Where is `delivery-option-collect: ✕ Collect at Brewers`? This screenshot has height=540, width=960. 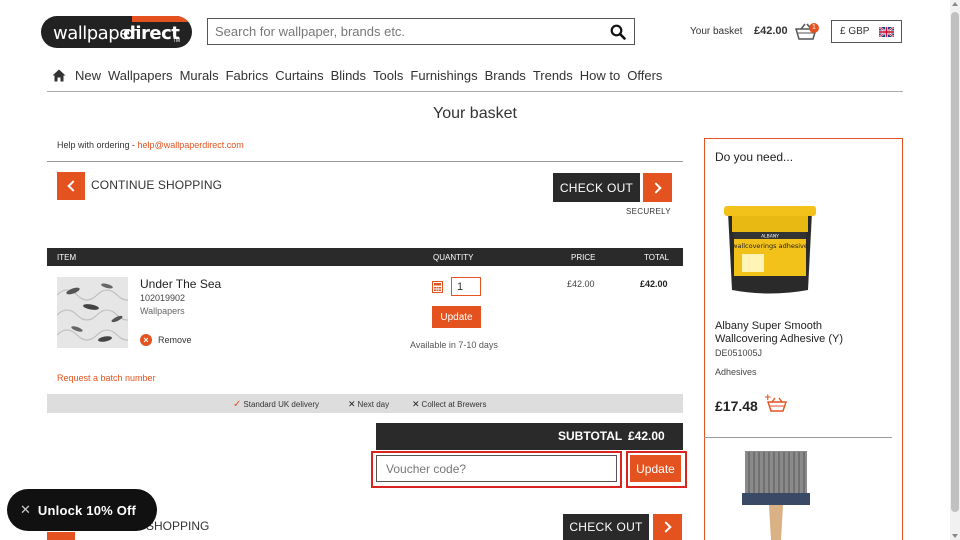
delivery-option-collect: ✕ Collect at Brewers is located at coordinates (449, 404).